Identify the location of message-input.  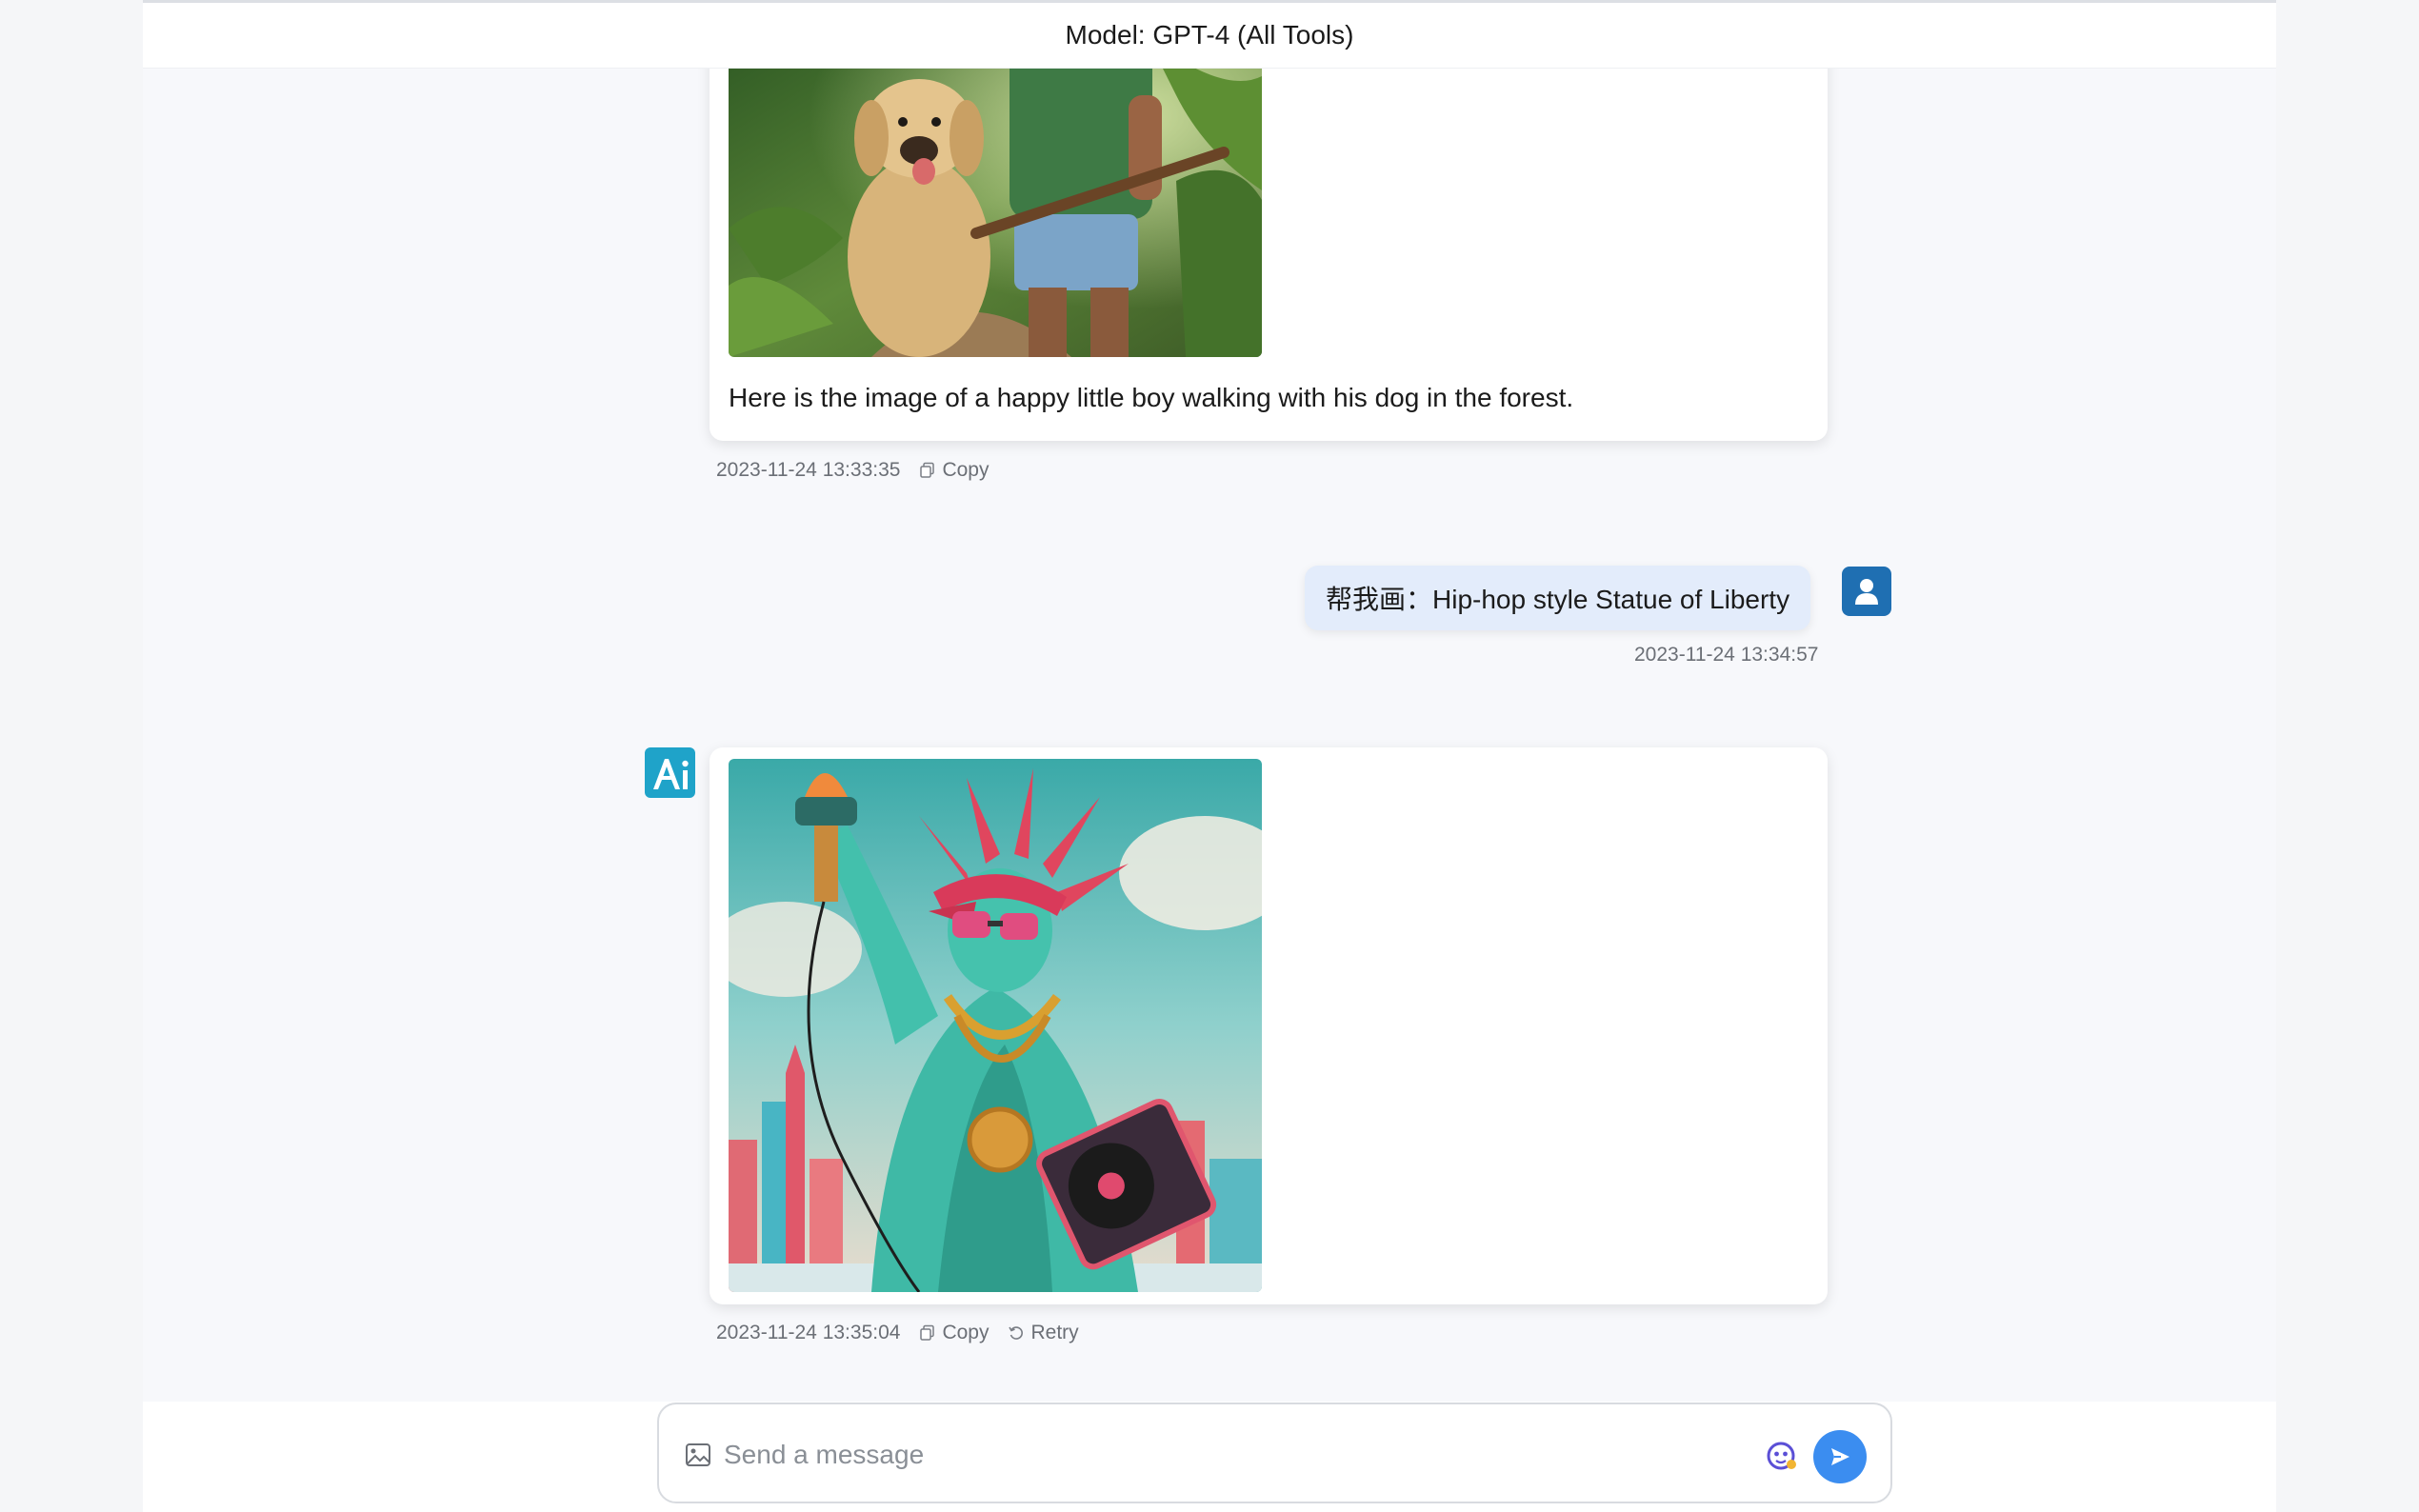
(1200, 1455).